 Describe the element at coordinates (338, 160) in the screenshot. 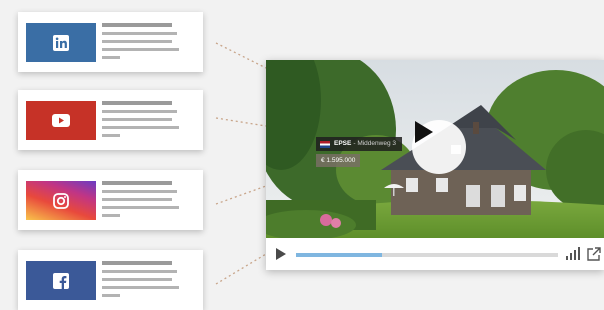

I see `price-badge: € 1.595.000` at that location.